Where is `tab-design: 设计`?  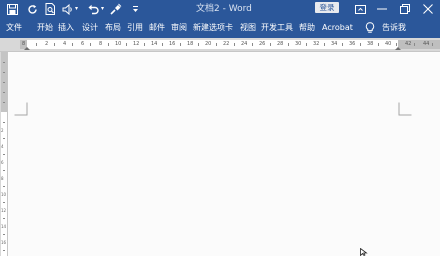
tab-design: 设计 is located at coordinates (90, 28).